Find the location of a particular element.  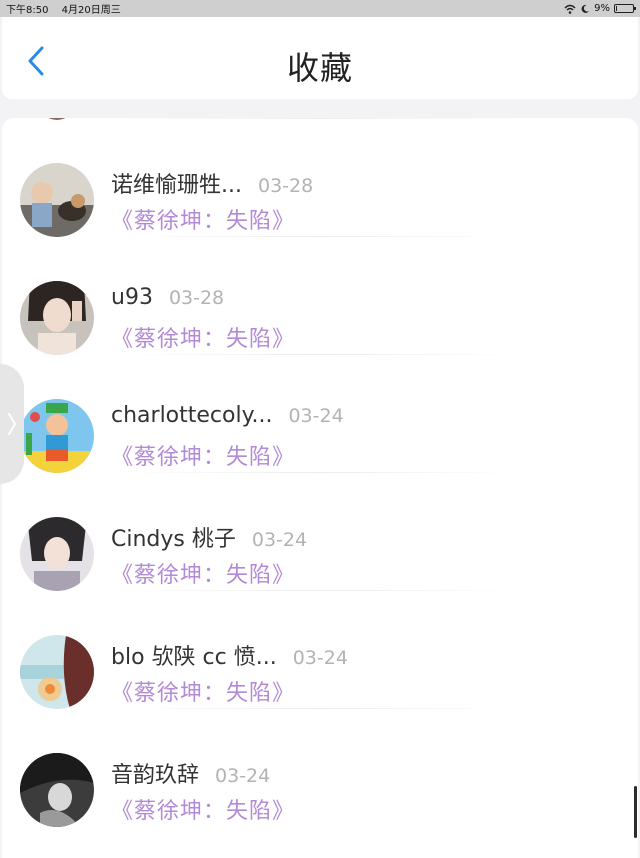

page-title: 收藏 is located at coordinates (319, 68).